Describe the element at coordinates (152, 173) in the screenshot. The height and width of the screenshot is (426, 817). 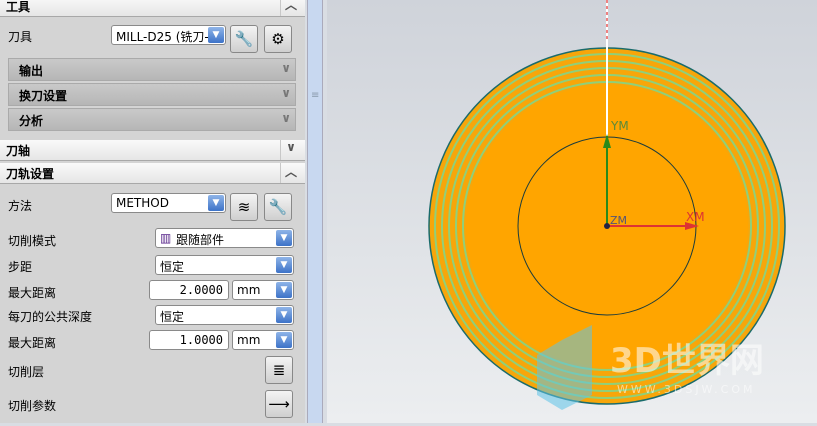
I see `path-section-header: 刀轨设置 ︿` at that location.